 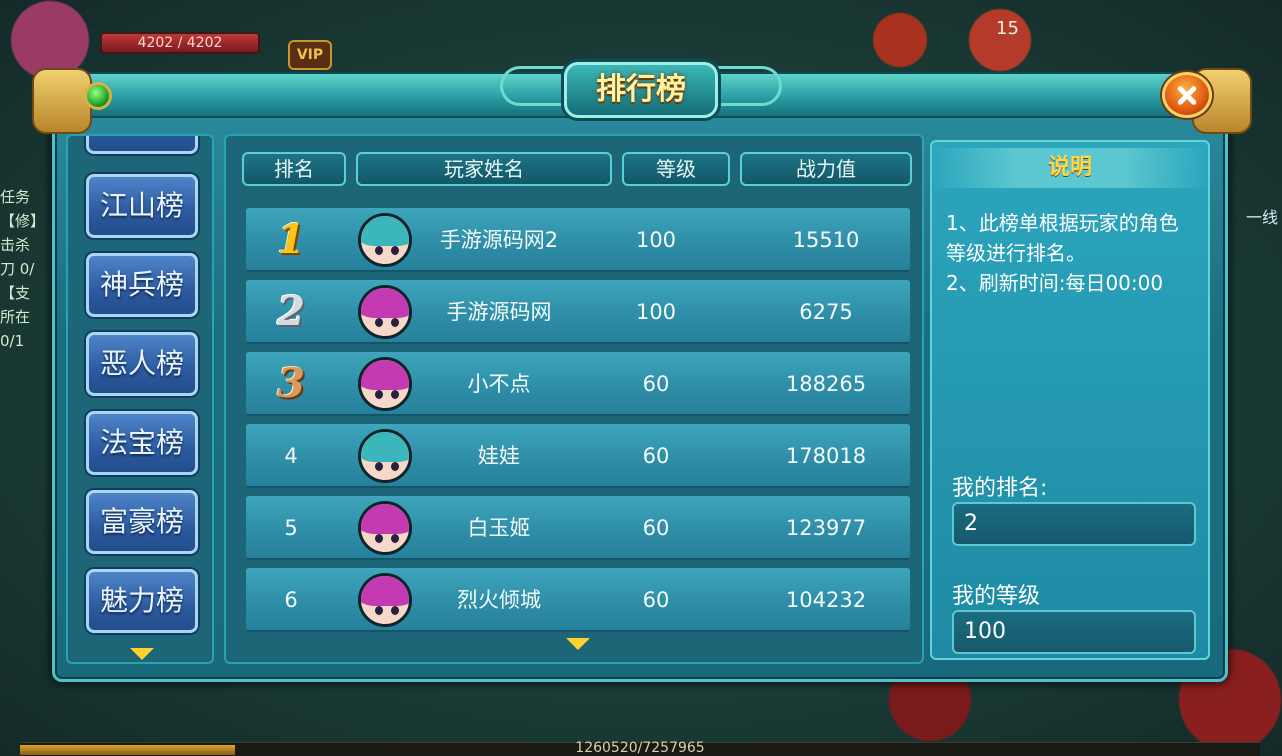 What do you see at coordinates (1062, 238) in the screenshot?
I see `info-line: 1、此榜单根据玩家的角色等级进行排名。` at bounding box center [1062, 238].